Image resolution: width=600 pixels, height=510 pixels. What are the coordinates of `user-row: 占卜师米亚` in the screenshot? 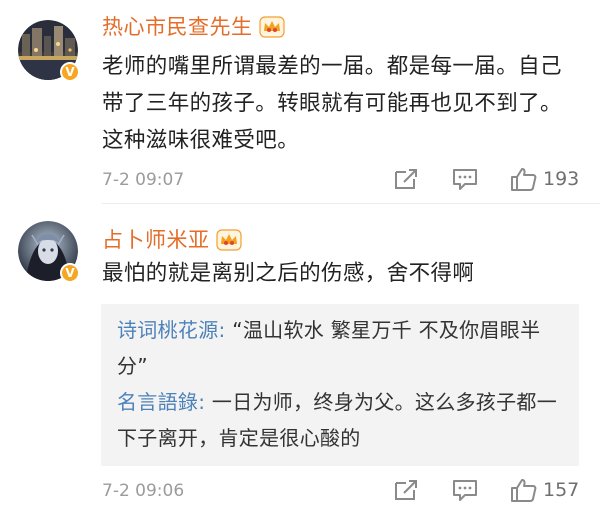 It's located at (172, 240).